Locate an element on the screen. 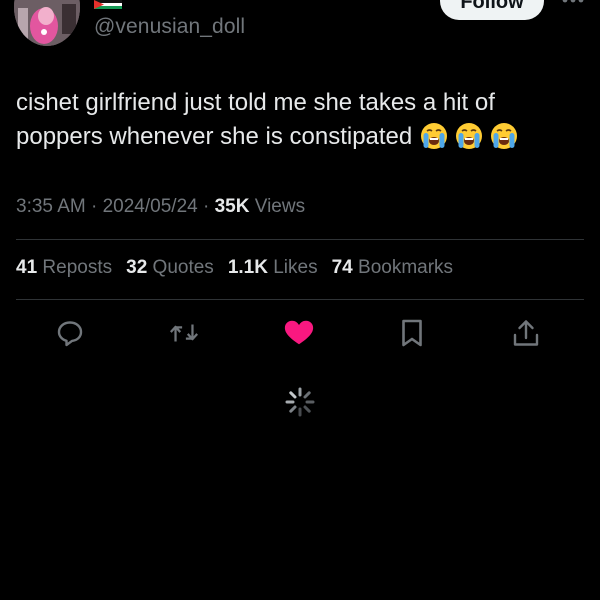 The height and width of the screenshot is (600, 600). reply-button is located at coordinates (70, 333).